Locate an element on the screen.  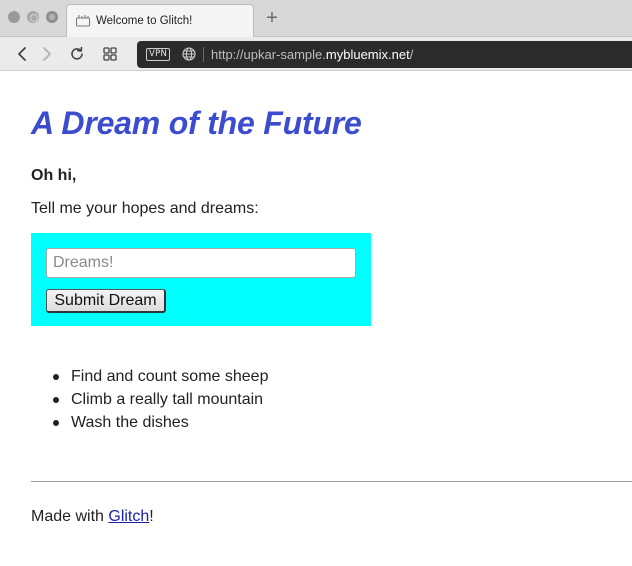
address-bar: VPN http://upkar-sample.mybluemix.net/ is located at coordinates (384, 54).